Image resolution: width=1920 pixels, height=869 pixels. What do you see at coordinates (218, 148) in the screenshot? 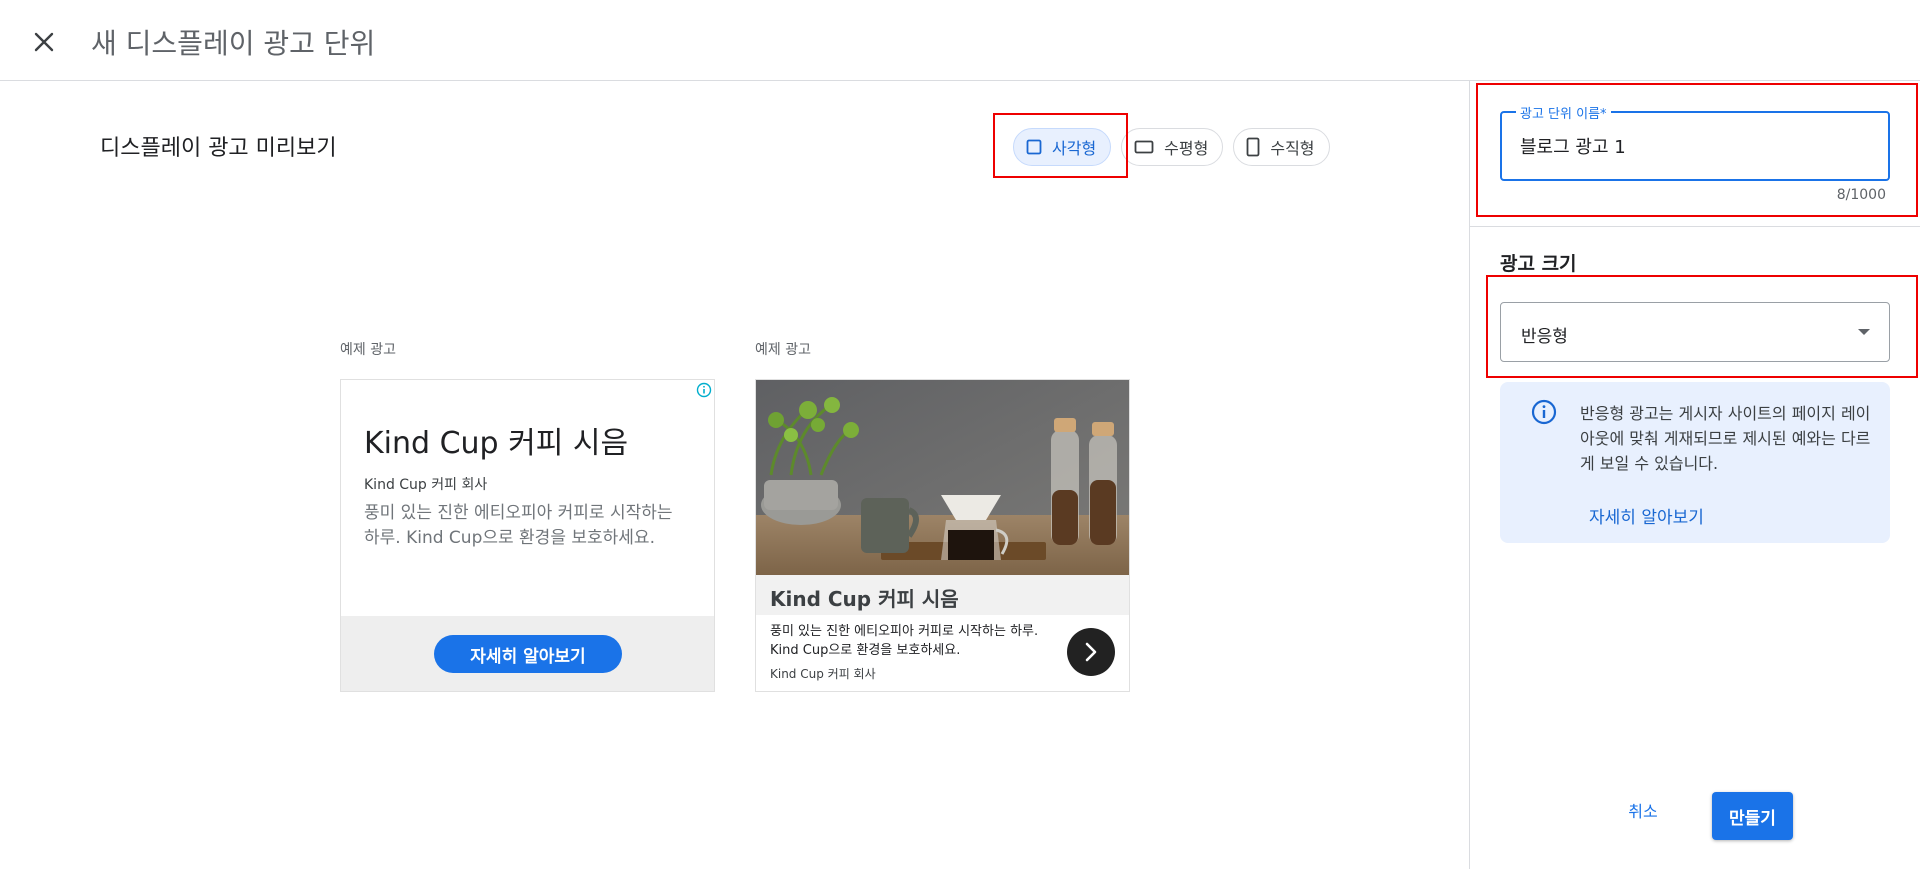
I see `preview-title: 디스플레이 광고 미리보기` at bounding box center [218, 148].